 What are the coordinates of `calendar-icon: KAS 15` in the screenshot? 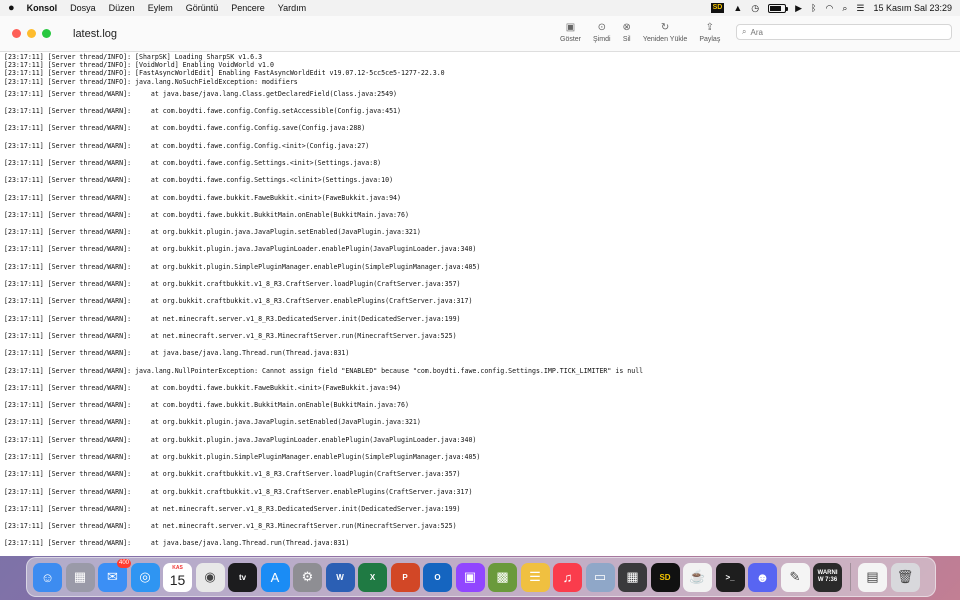 It's located at (177, 577).